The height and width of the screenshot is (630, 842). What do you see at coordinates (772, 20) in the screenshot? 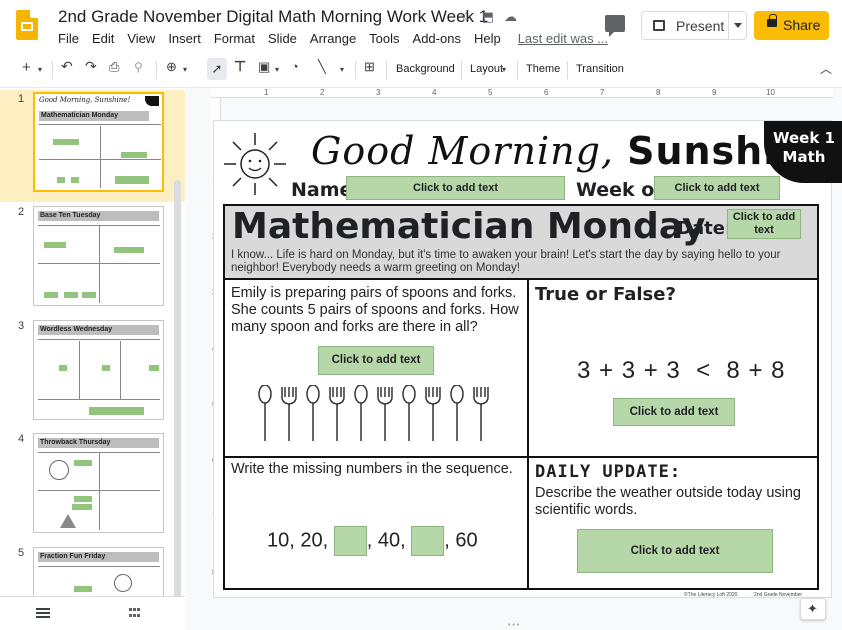
I see `lock-icon` at bounding box center [772, 20].